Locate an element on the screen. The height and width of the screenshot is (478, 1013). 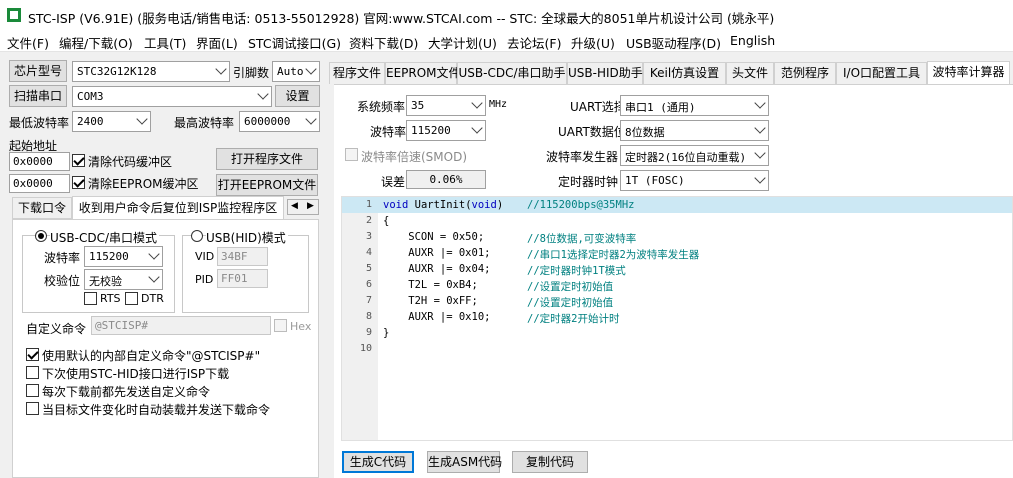
rts-checkbox is located at coordinates (90, 298).